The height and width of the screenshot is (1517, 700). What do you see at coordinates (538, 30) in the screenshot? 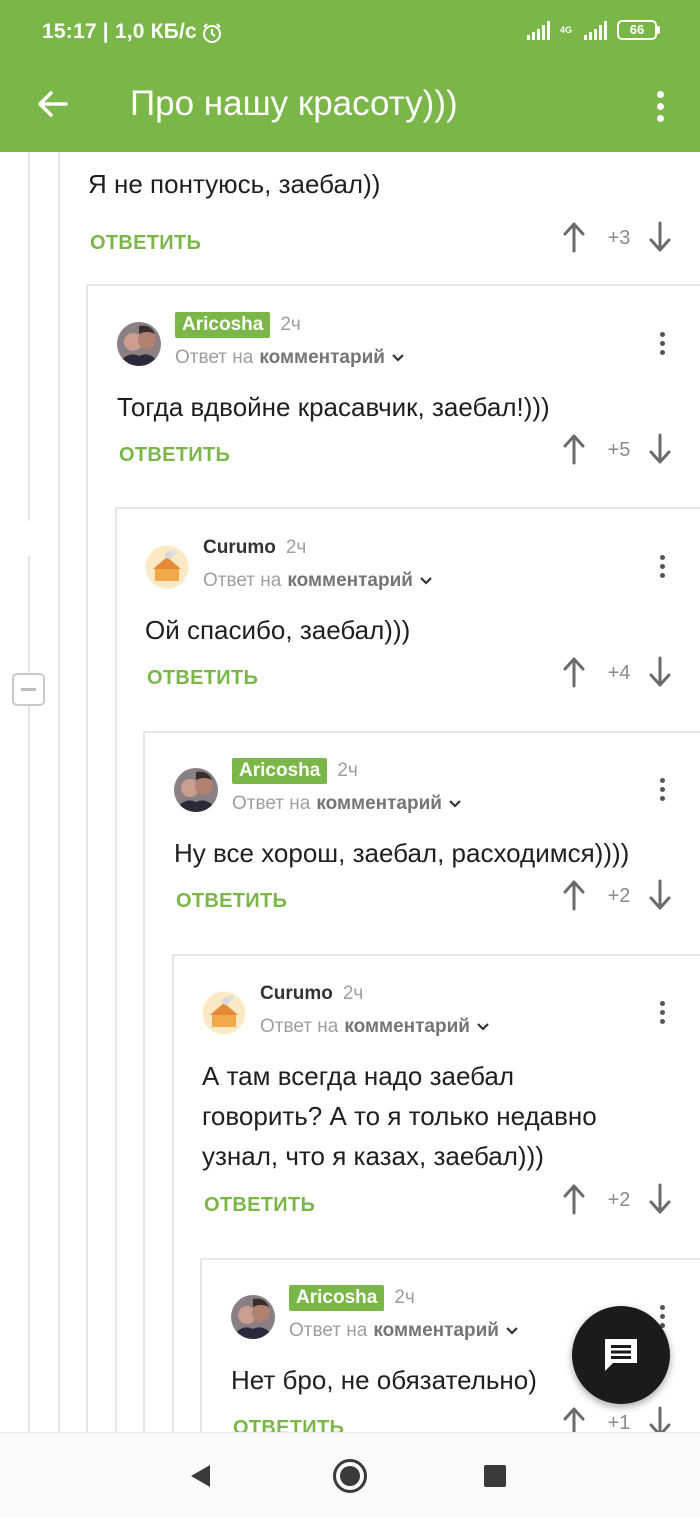
I see `signal-icon` at bounding box center [538, 30].